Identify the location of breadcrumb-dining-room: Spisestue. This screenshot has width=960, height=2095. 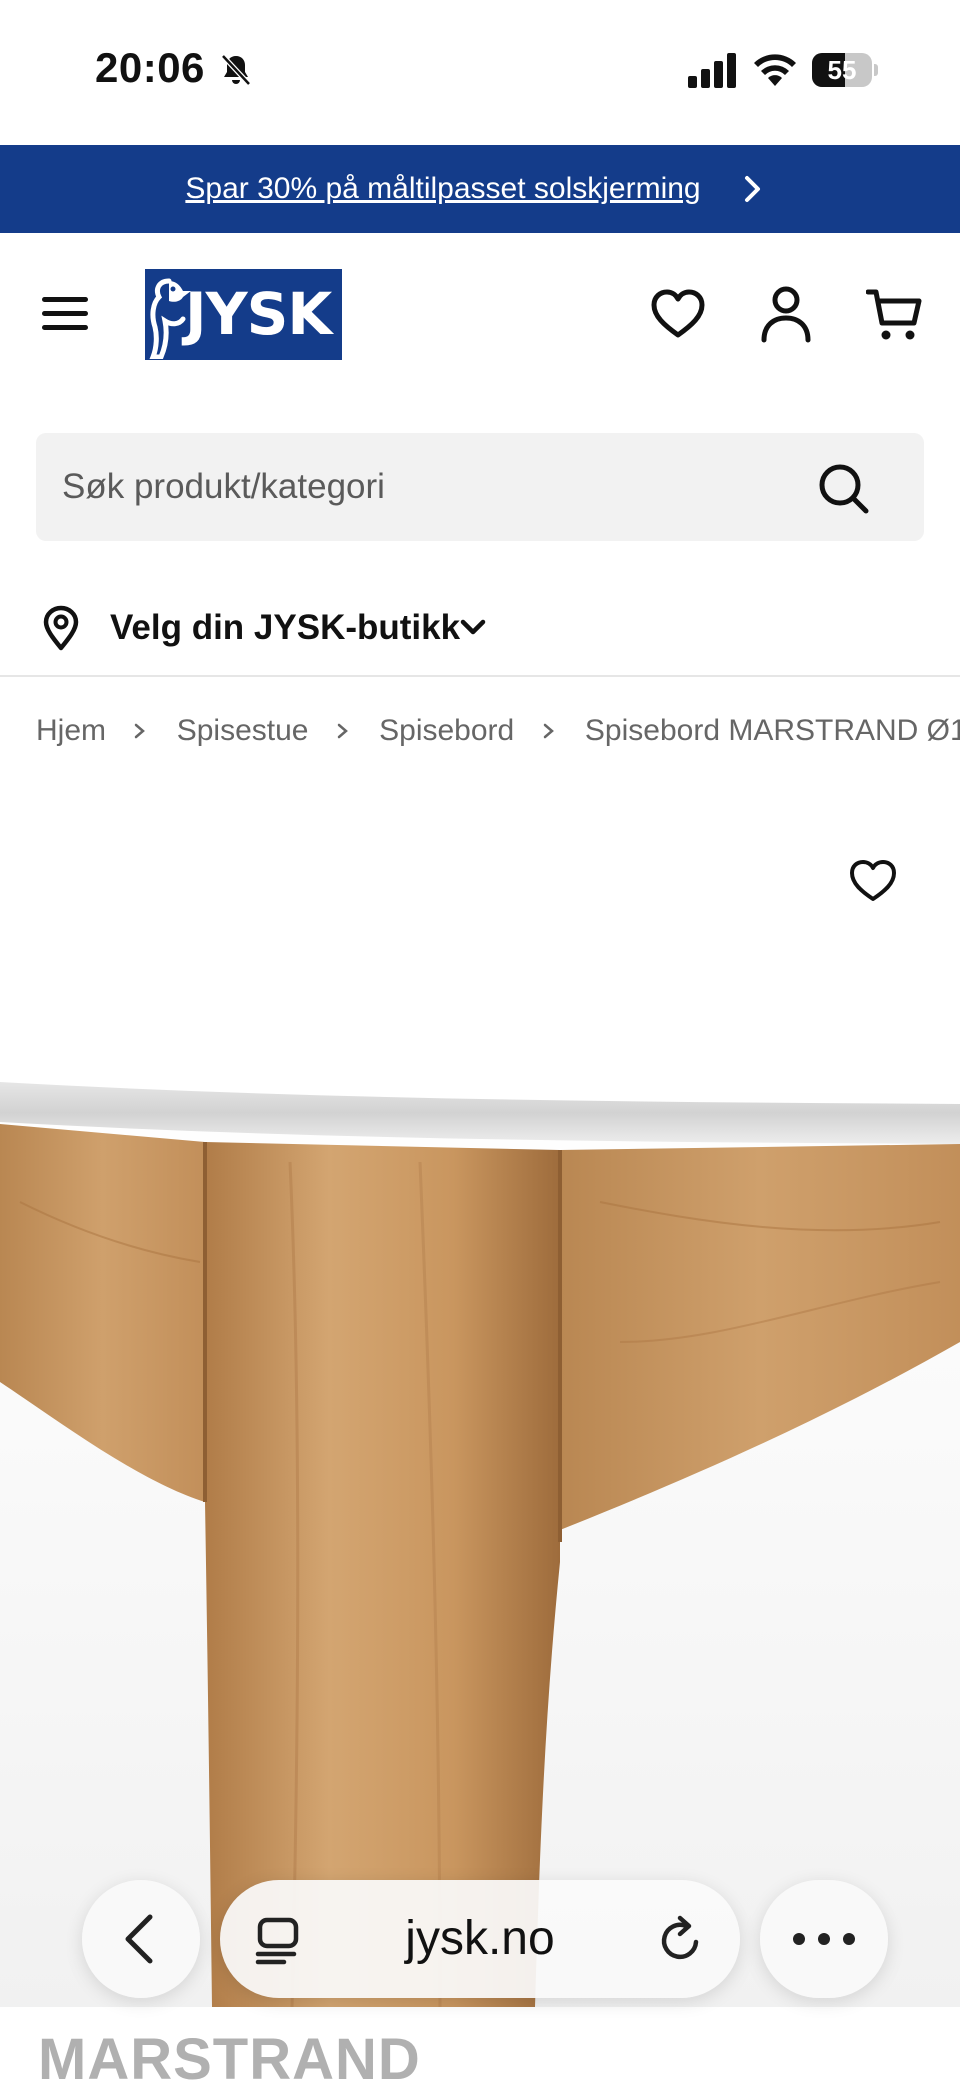
(243, 731).